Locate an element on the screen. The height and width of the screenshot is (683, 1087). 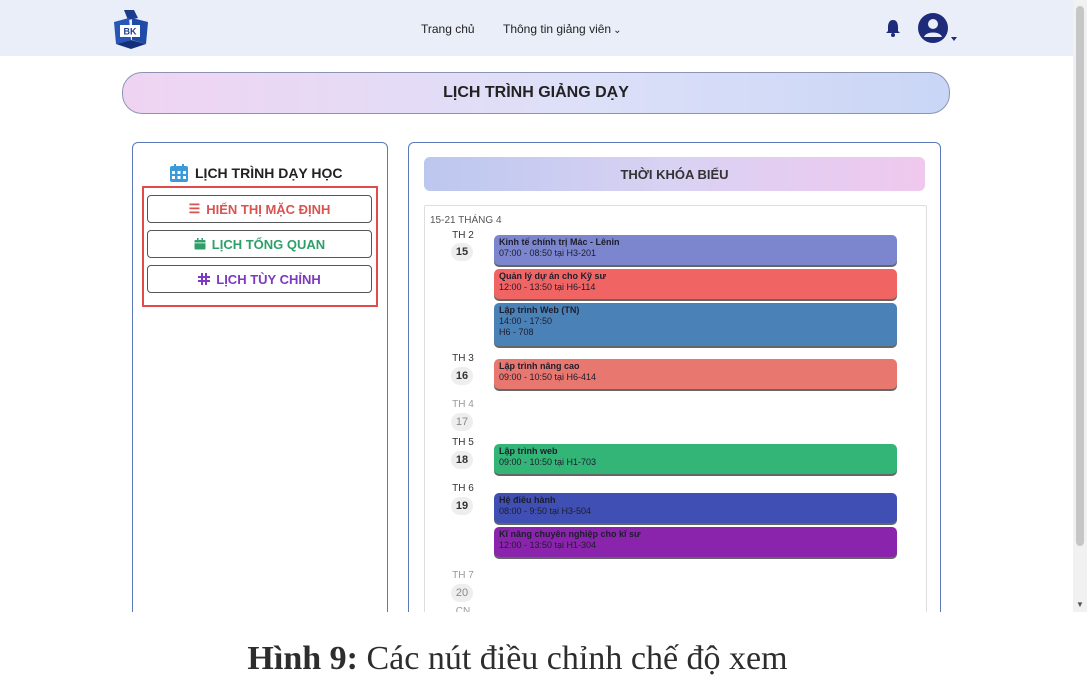
event-time: 12:00 - 13:50 tại H6-114 is located at coordinates (547, 287).